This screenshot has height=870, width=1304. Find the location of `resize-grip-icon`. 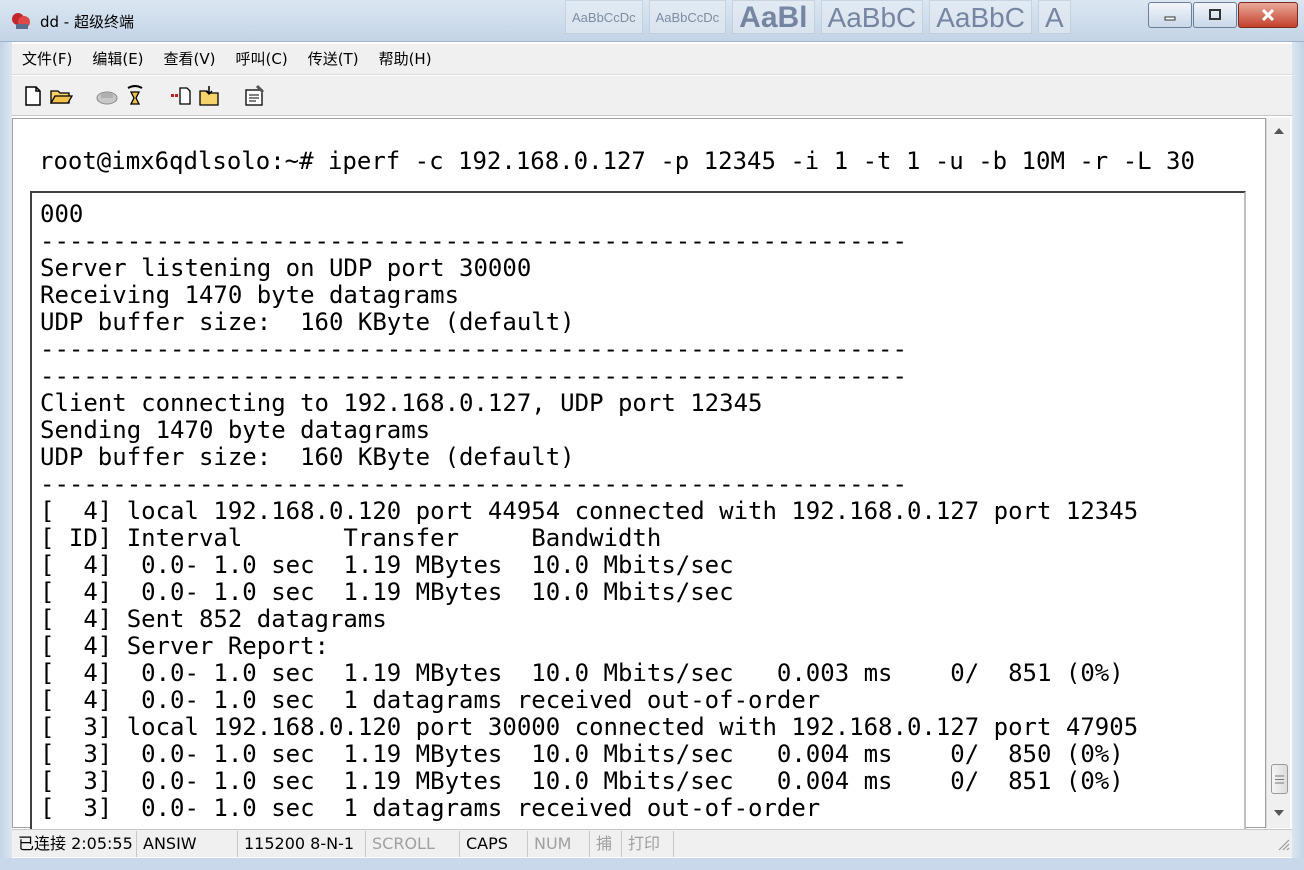

resize-grip-icon is located at coordinates (1283, 844).